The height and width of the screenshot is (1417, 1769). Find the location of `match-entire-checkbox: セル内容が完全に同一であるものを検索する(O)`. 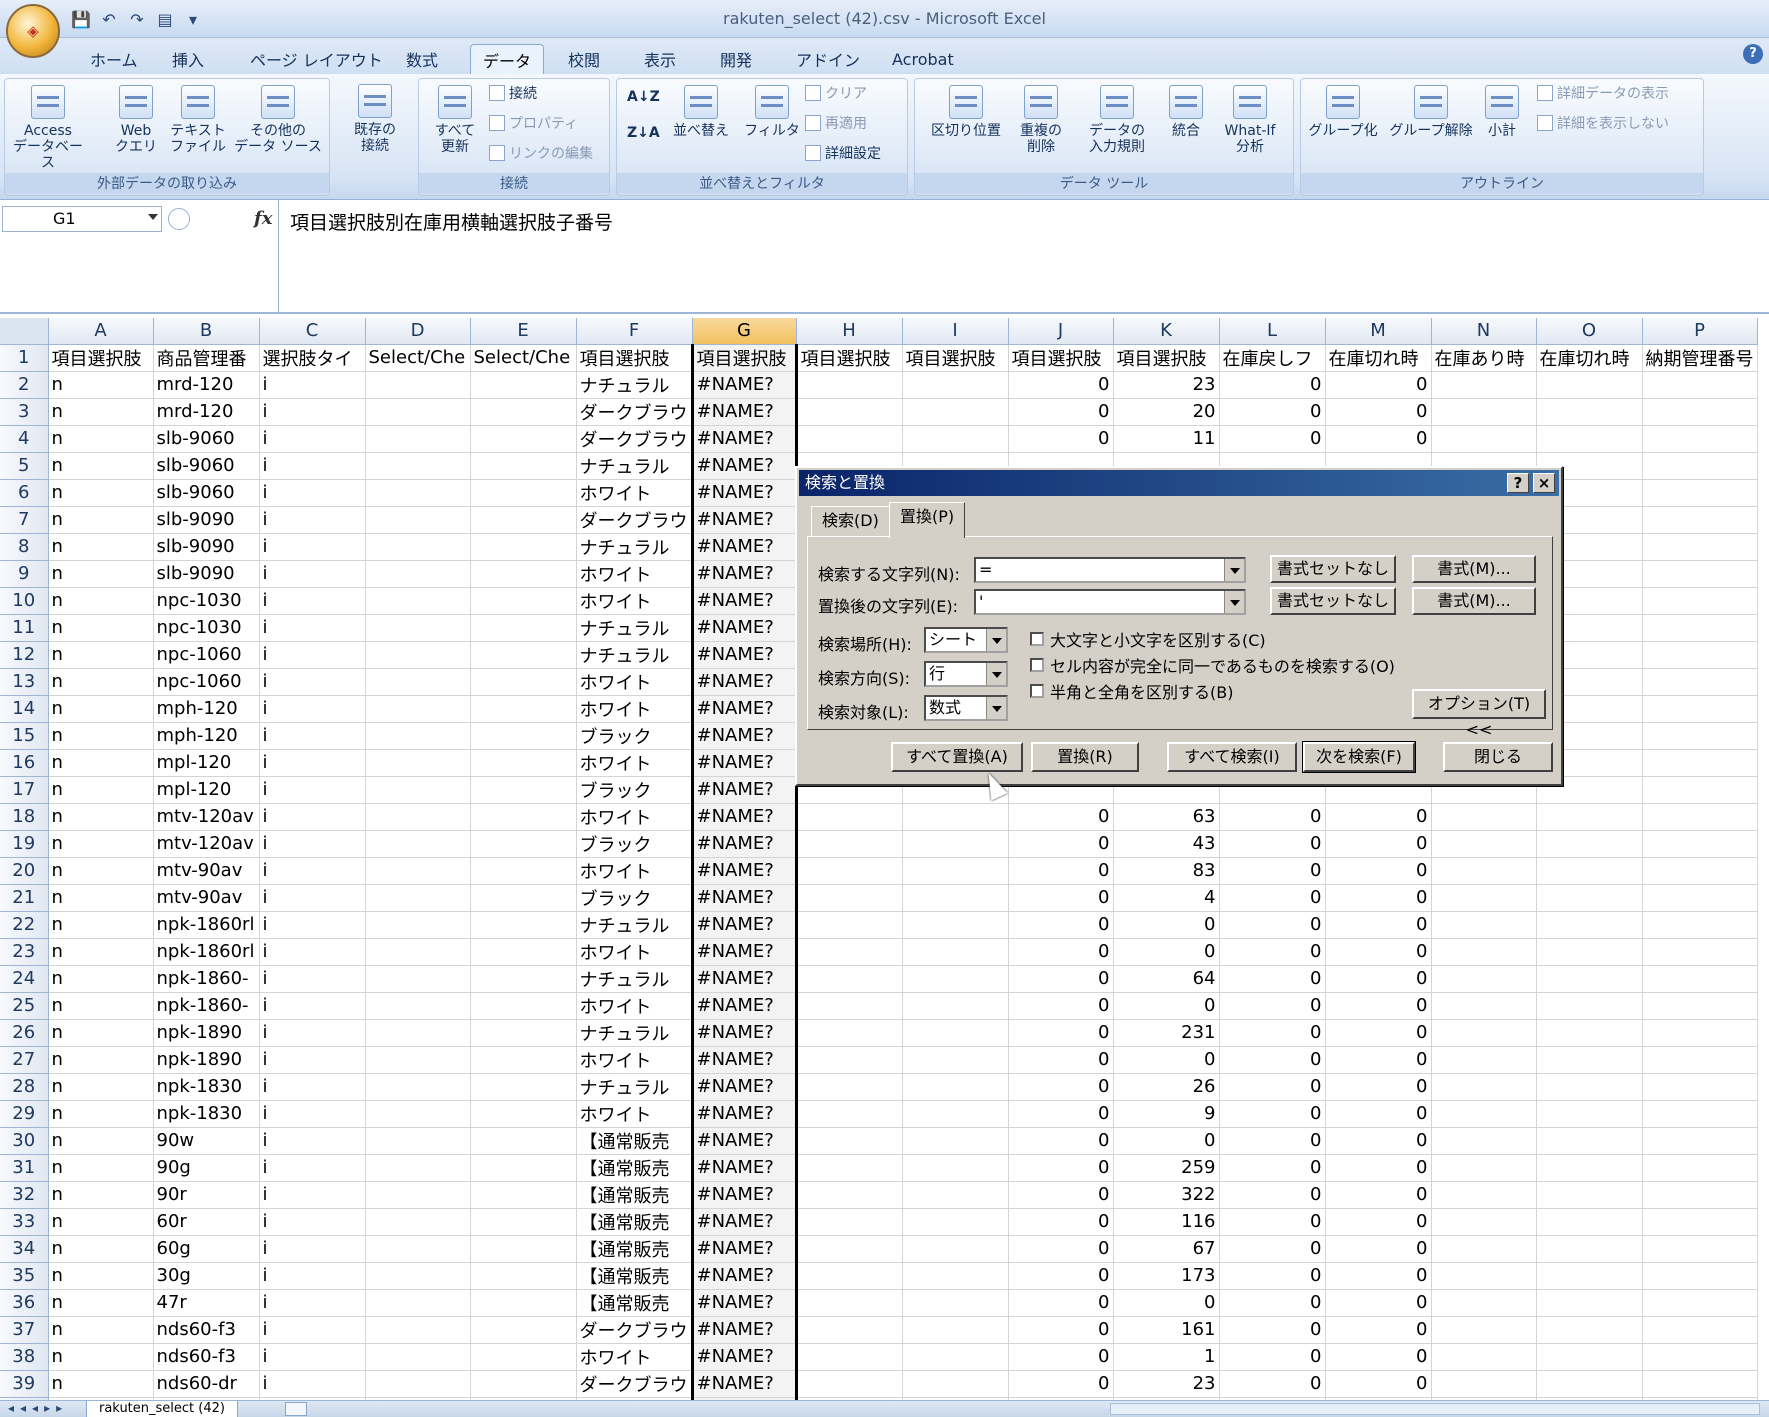

match-entire-checkbox: セル内容が完全に同一であるものを検索する(O) is located at coordinates (1212, 665).